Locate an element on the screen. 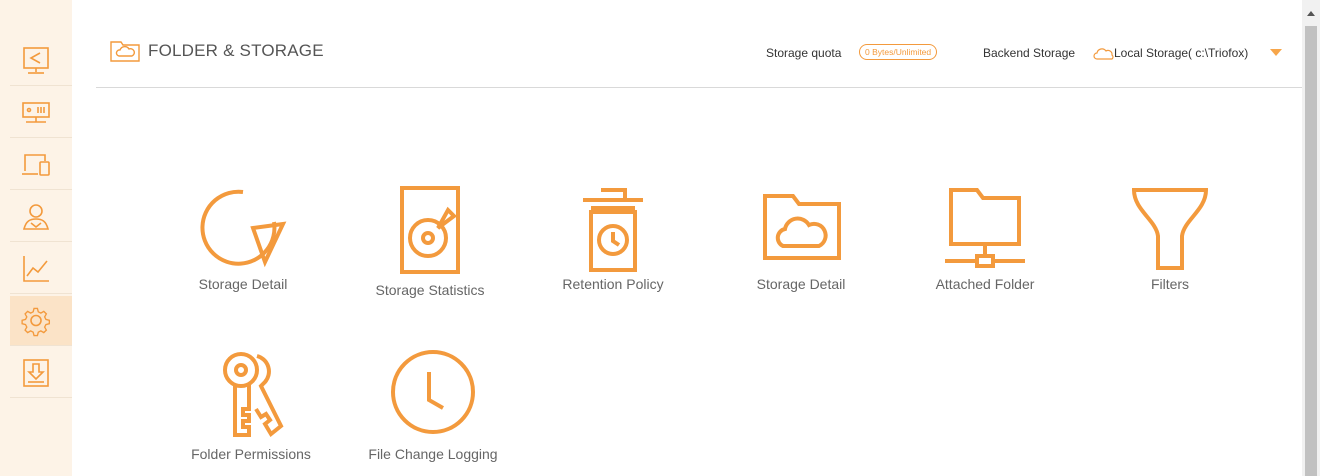  scroll-thumb is located at coordinates (1311, 251).